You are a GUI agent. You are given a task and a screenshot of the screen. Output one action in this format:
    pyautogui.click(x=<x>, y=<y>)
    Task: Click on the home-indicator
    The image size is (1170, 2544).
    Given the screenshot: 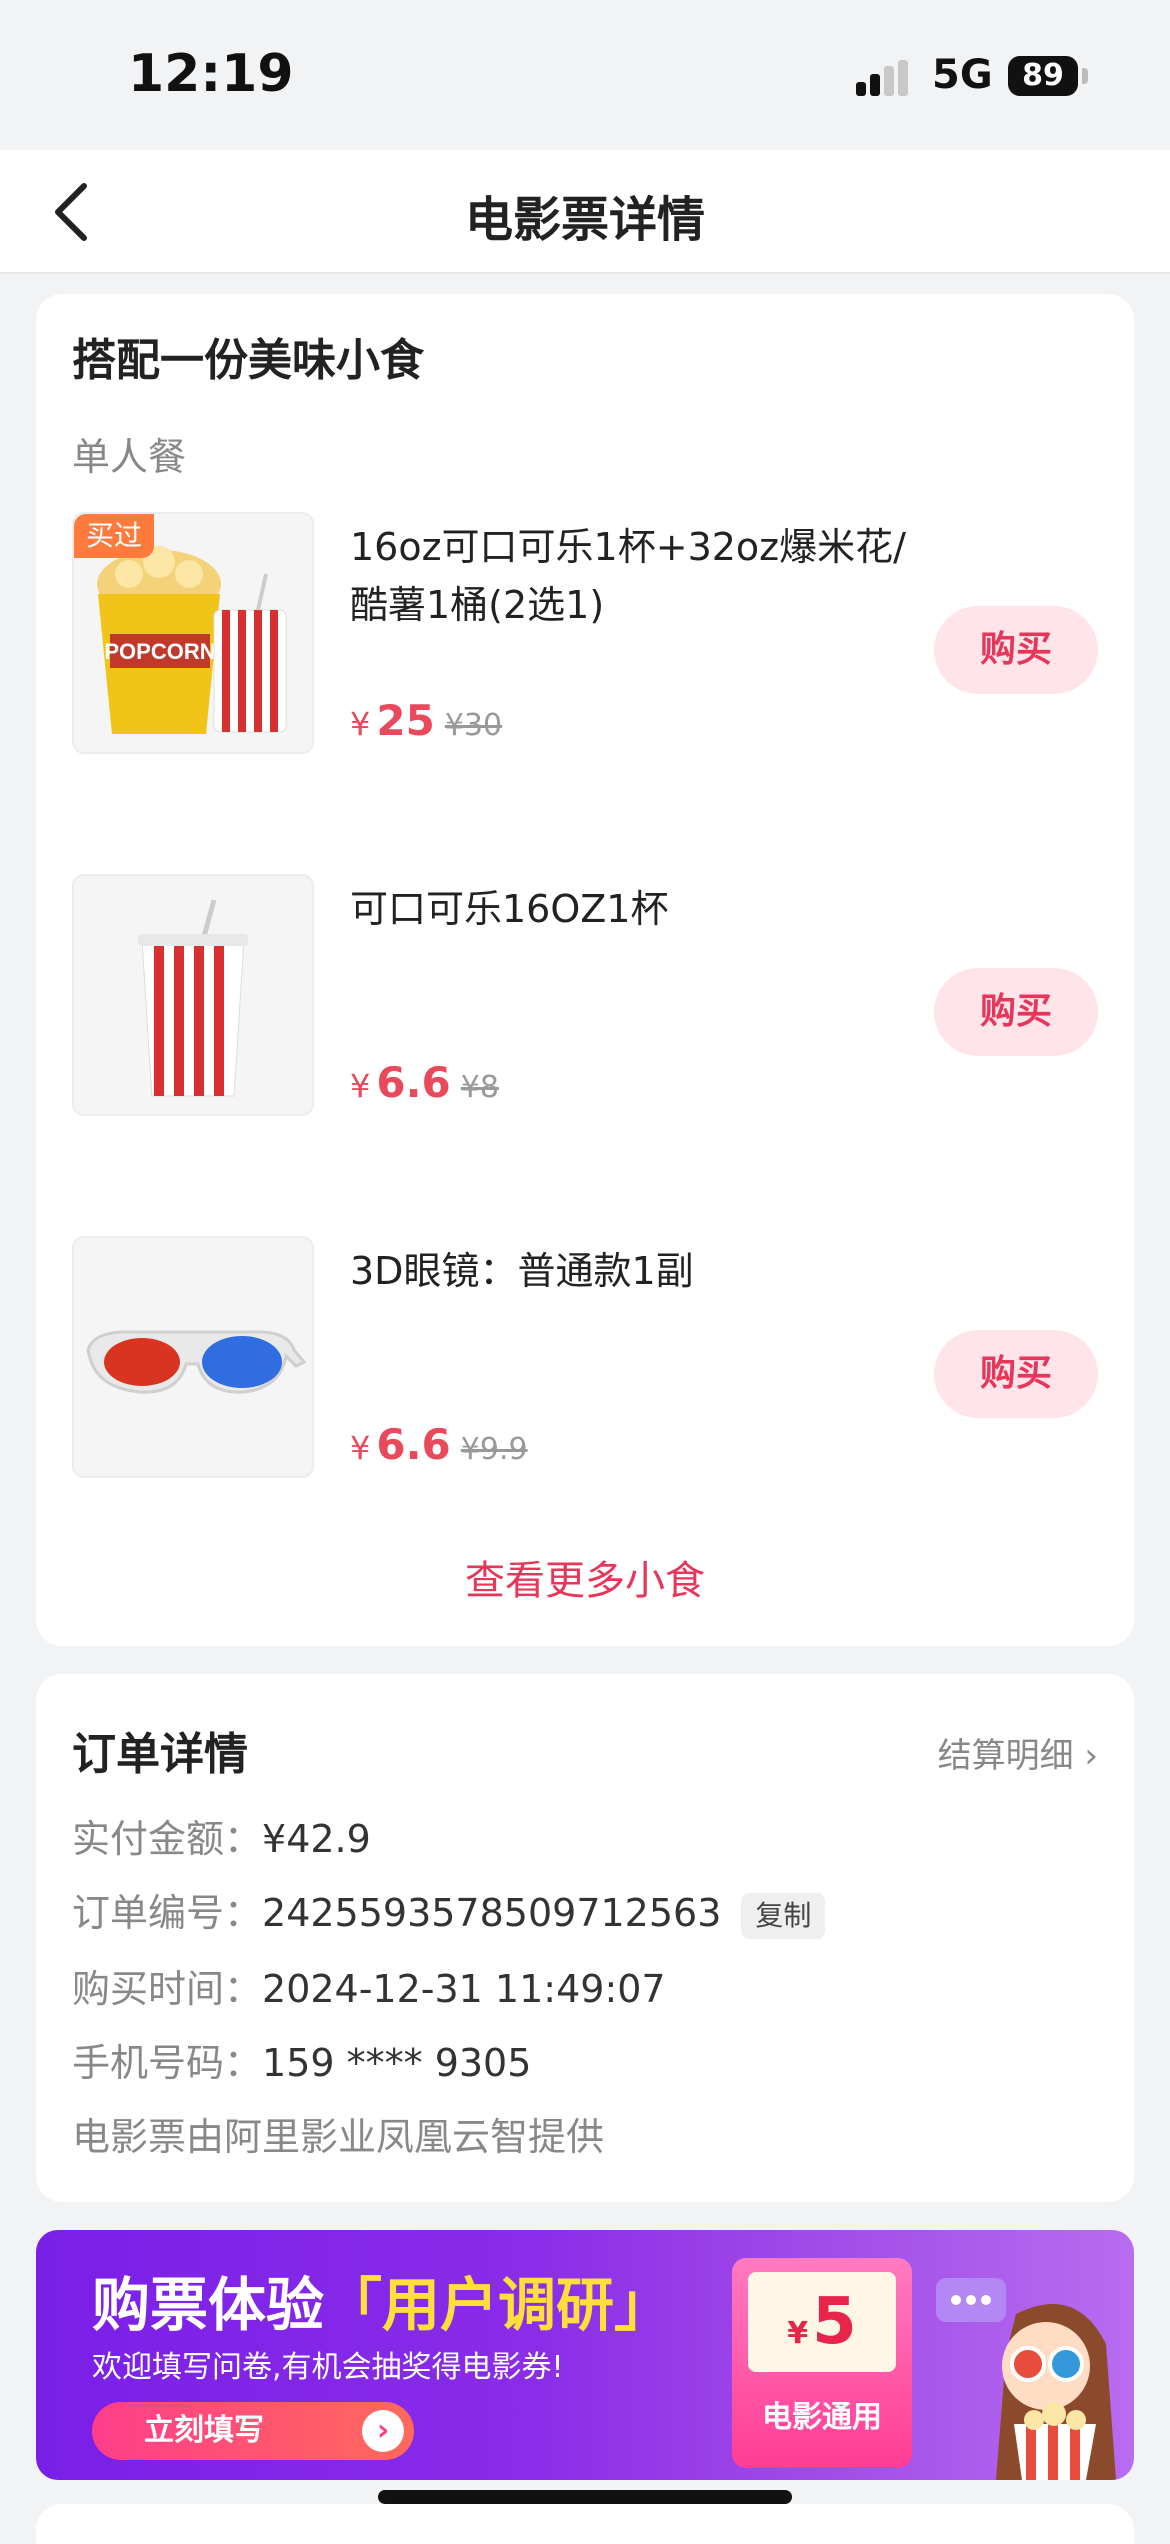 What is the action you would take?
    pyautogui.click(x=585, y=2497)
    